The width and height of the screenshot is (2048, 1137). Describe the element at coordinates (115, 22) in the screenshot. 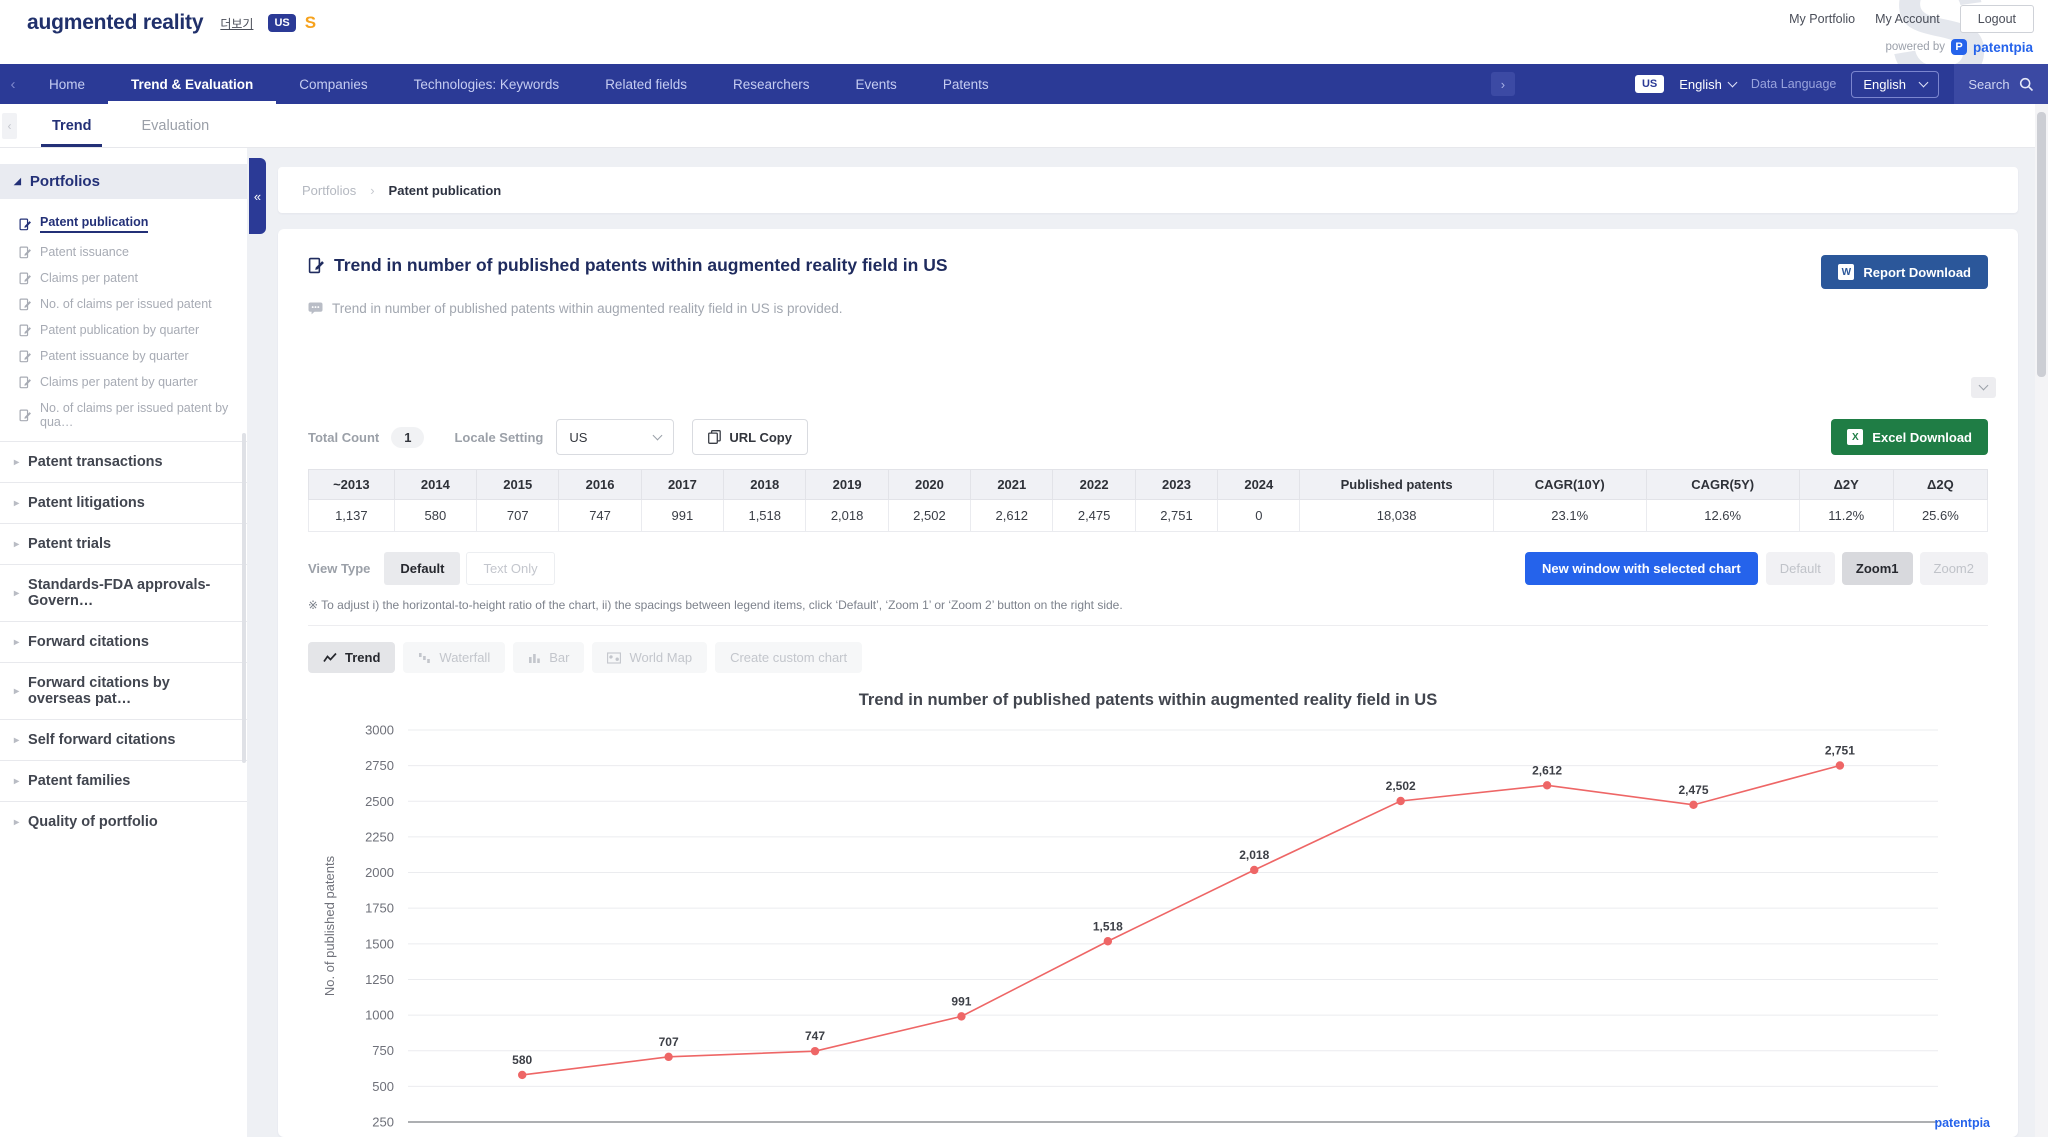

I see `portfolio-name-title: augmented reality` at that location.